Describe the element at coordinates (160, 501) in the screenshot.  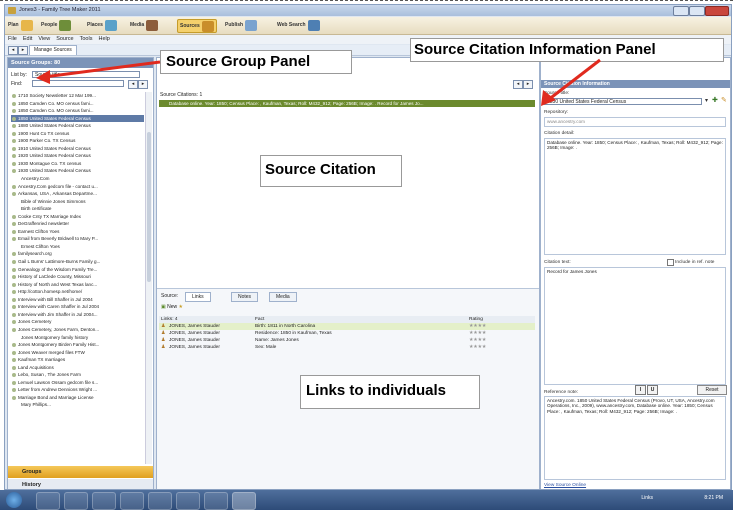
I see `taskbar-app-folder` at that location.